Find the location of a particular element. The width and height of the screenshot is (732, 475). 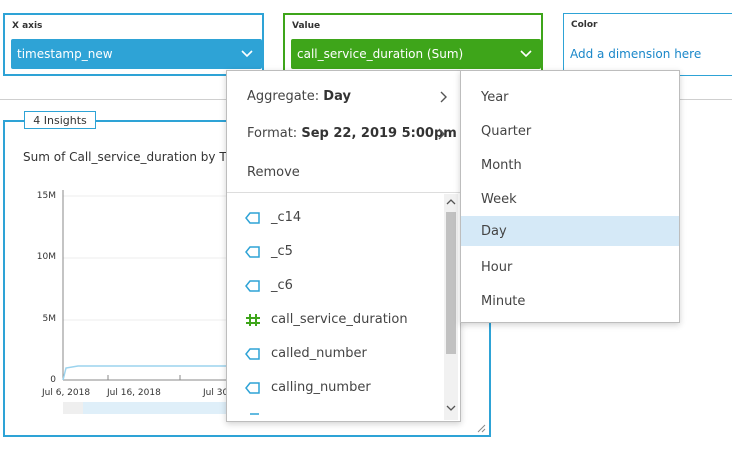

x-tick-label: Jul 16, 2018 is located at coordinates (134, 393).